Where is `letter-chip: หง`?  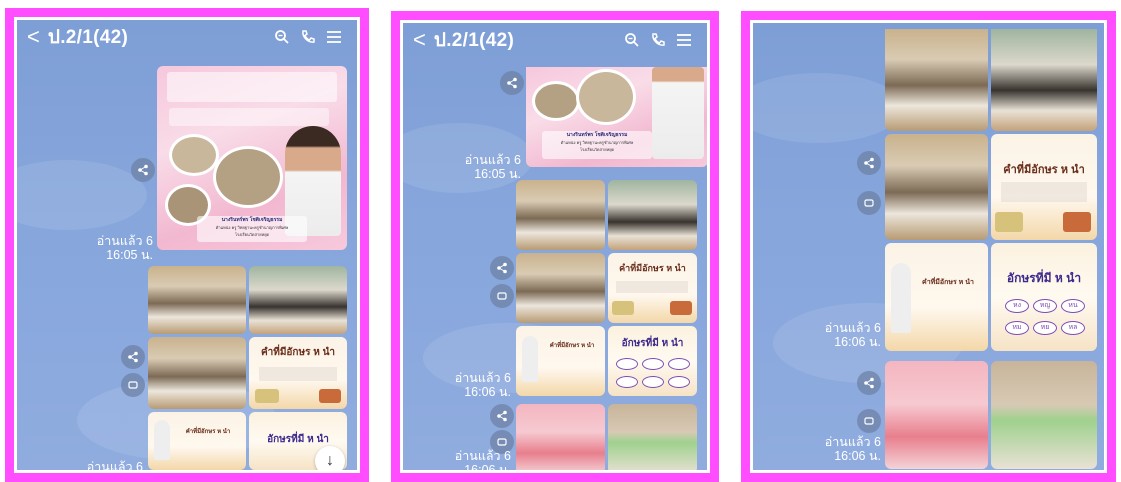
letter-chip: หง is located at coordinates (1017, 306).